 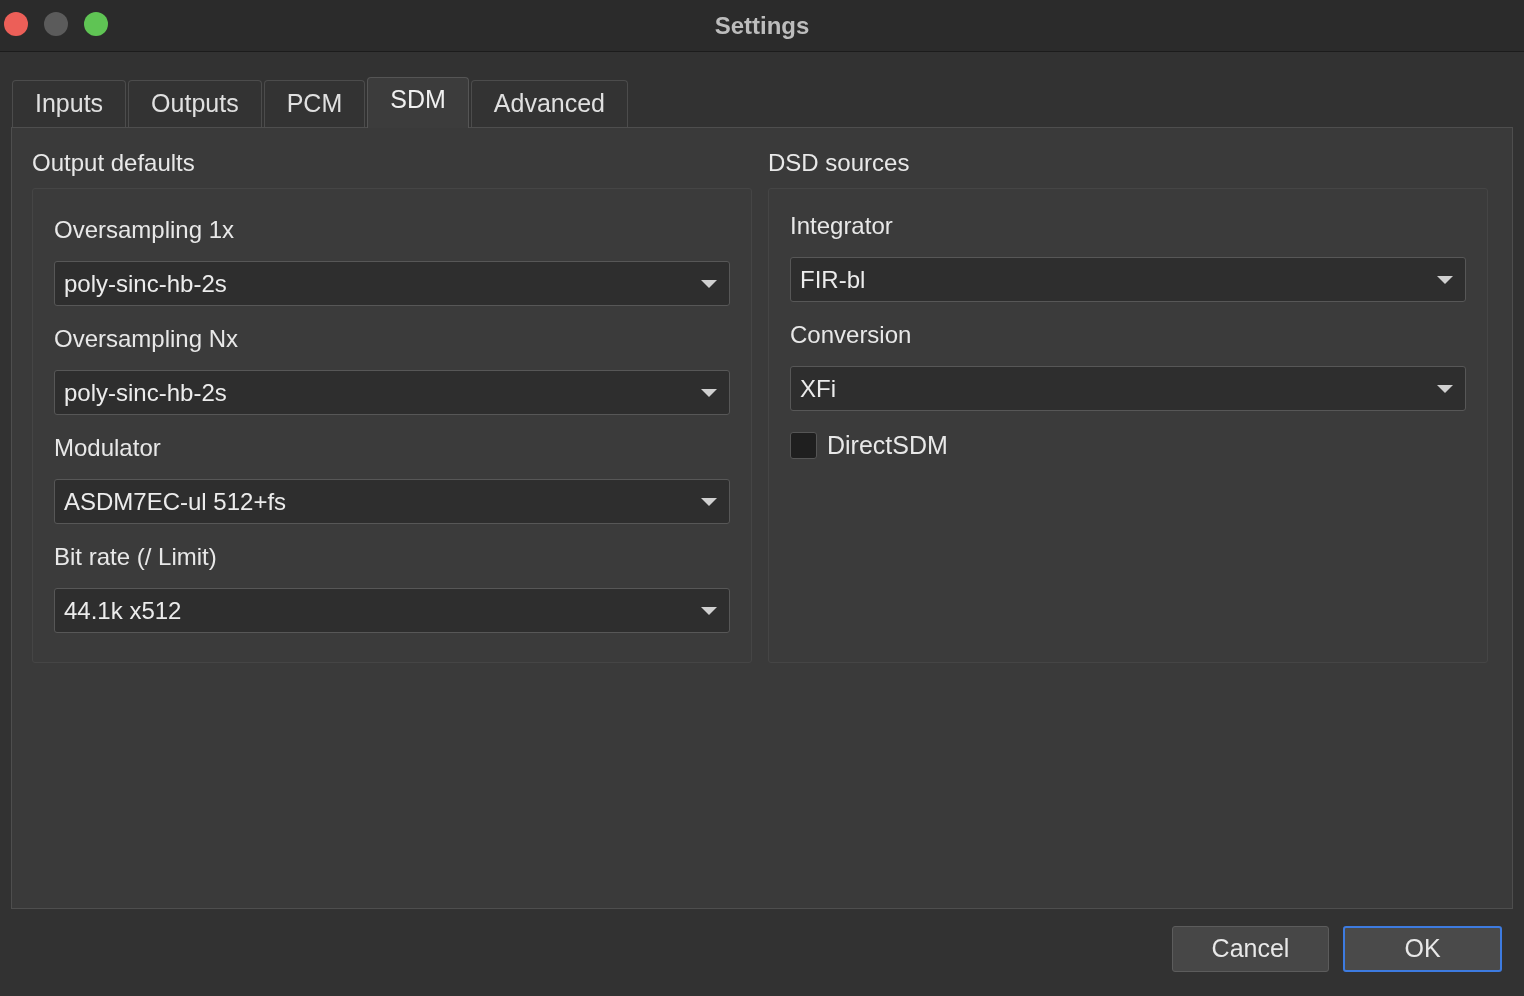 What do you see at coordinates (392, 610) in the screenshot?
I see `dropdown: 44.1k x512` at bounding box center [392, 610].